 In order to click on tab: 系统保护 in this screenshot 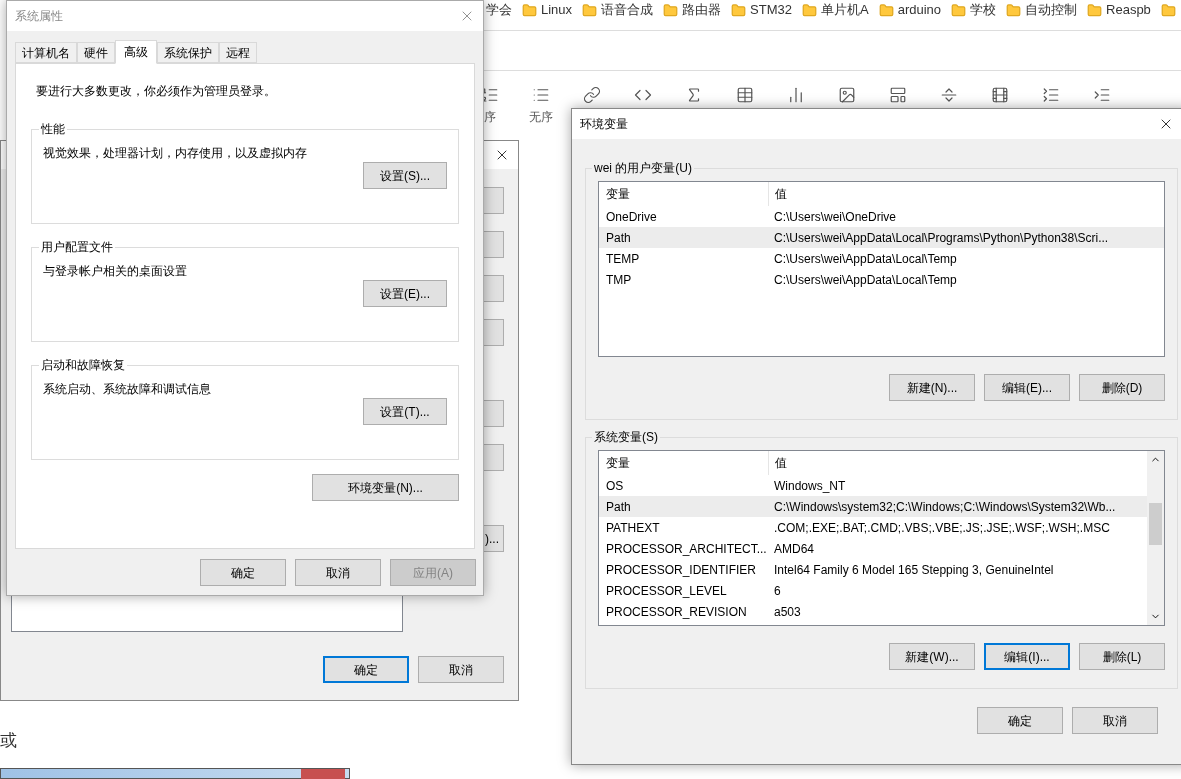, I will do `click(188, 52)`.